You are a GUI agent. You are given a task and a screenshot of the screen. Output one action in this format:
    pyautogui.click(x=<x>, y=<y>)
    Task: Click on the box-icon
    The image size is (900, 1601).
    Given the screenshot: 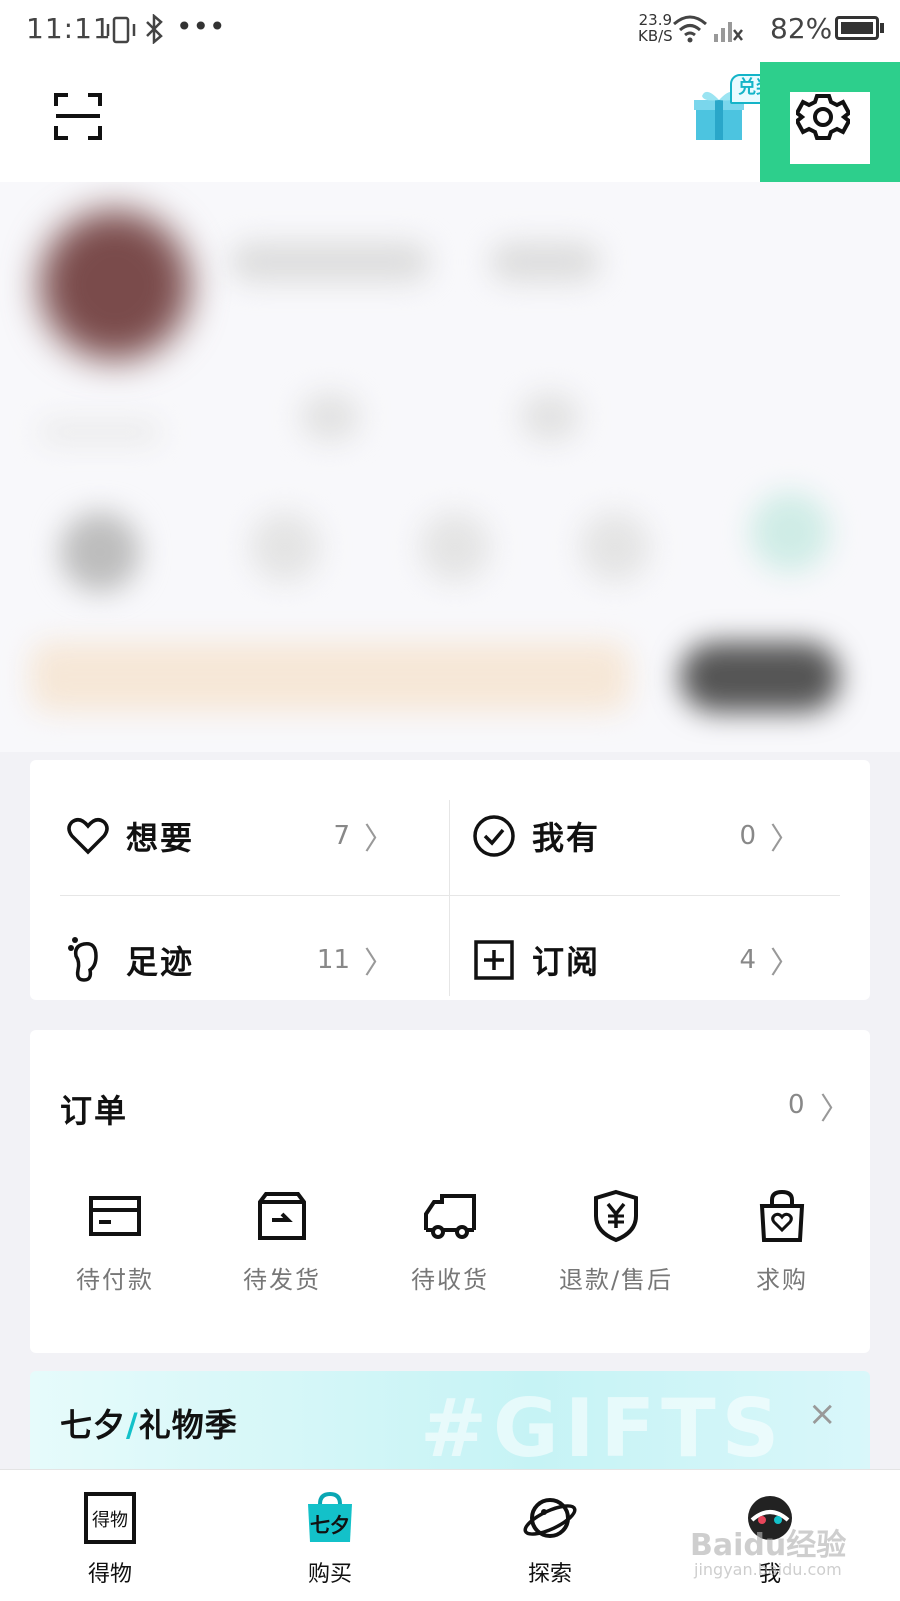 What is the action you would take?
    pyautogui.click(x=282, y=1216)
    